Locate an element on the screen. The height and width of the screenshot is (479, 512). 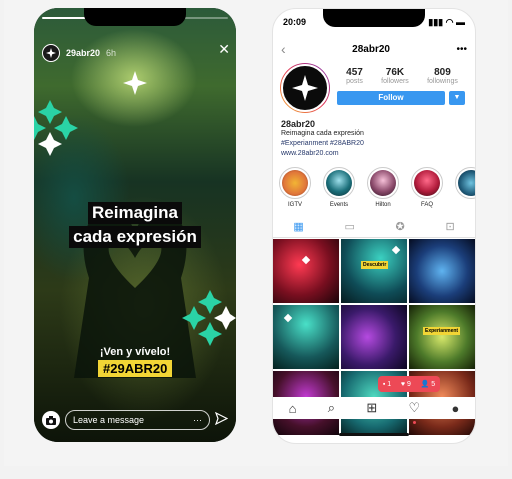
profile-avatar is located at coordinates (305, 88).